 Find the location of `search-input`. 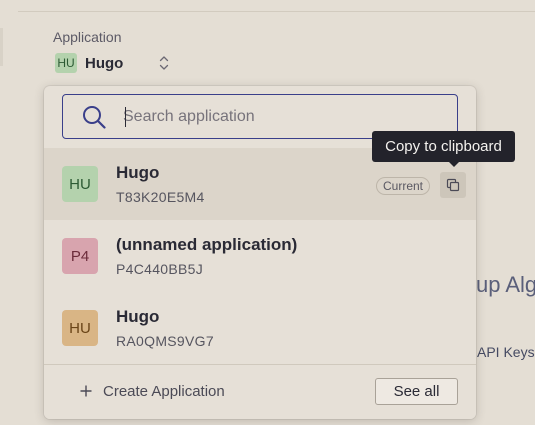

search-input is located at coordinates (283, 117).